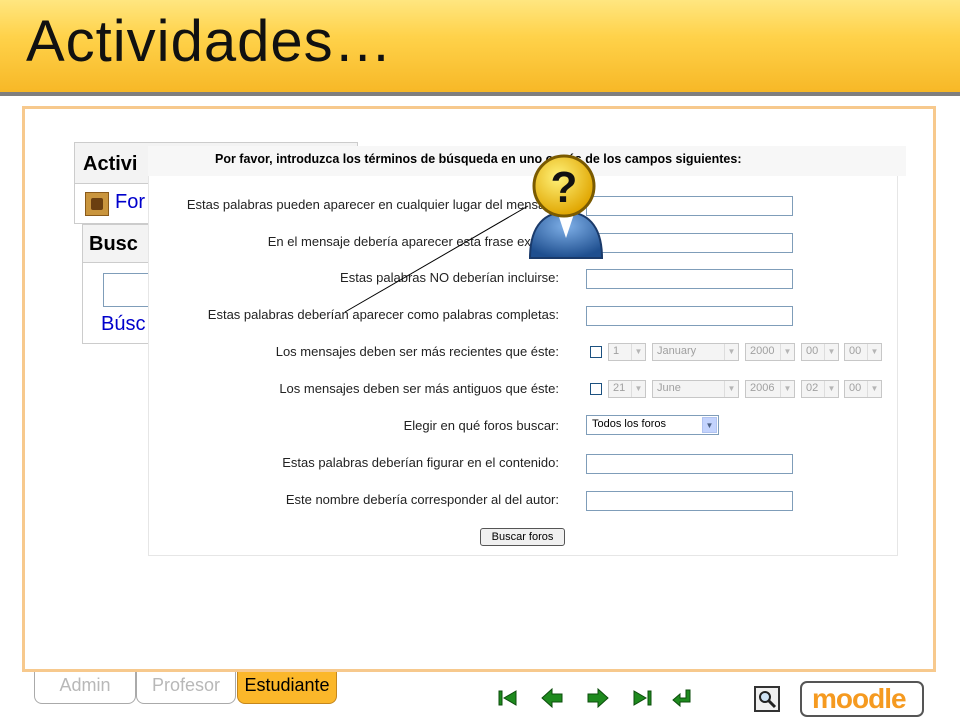  I want to click on magnifier-icon, so click(768, 700).